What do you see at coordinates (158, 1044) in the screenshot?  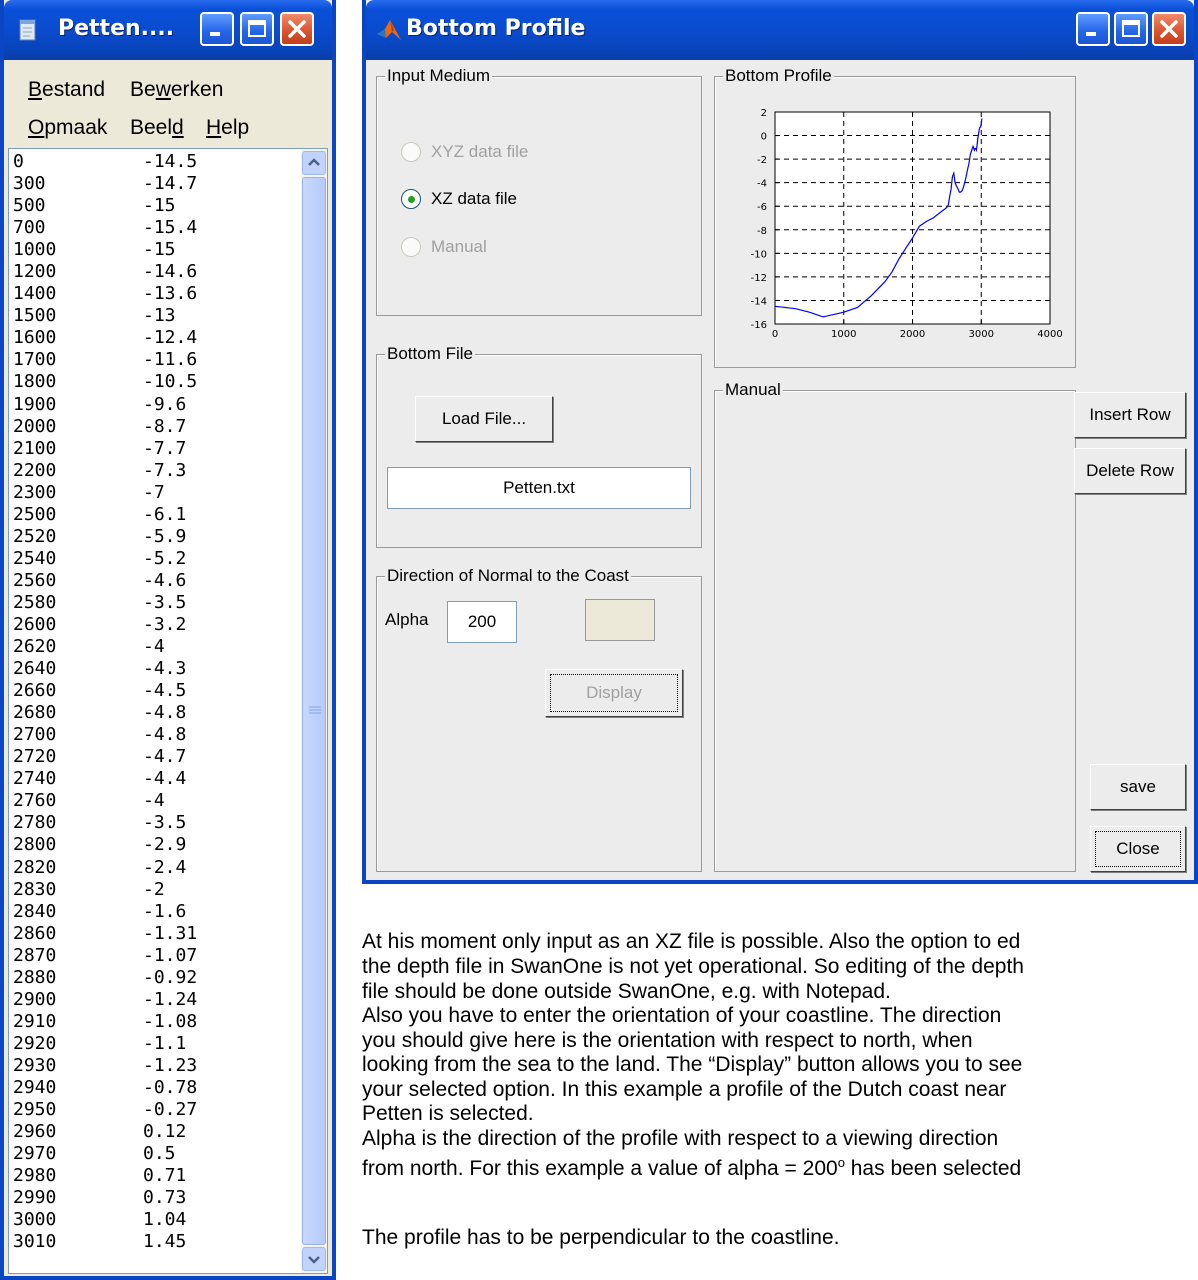 I see `notepad-line: 2920 -1.1` at bounding box center [158, 1044].